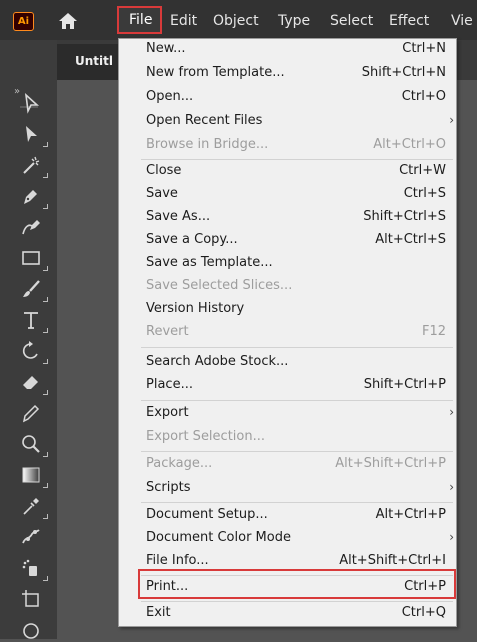 Image resolution: width=477 pixels, height=642 pixels. I want to click on puppet-warp-tool-icon, so click(31, 537).